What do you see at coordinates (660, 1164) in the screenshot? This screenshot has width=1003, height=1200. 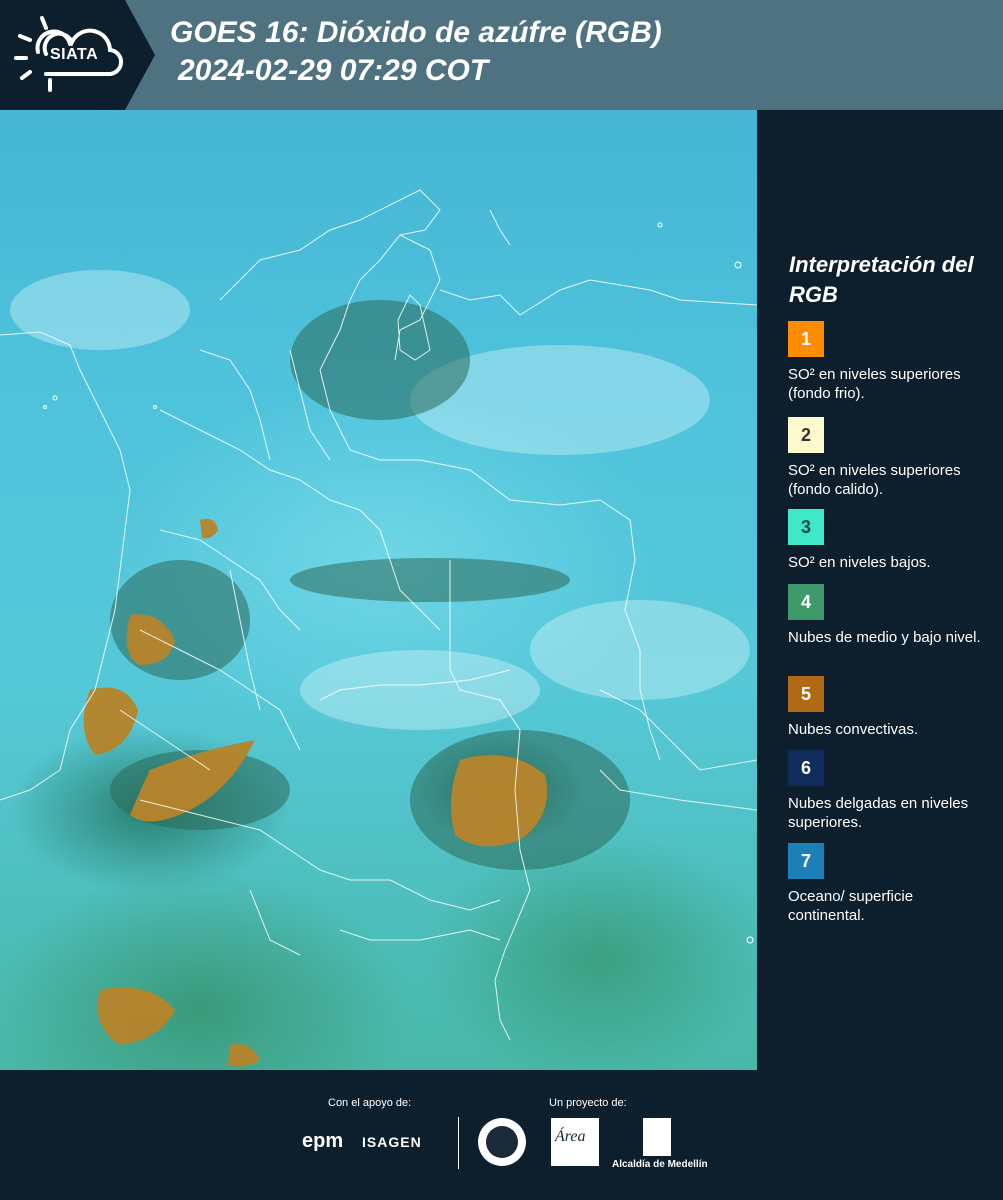 I see `alcaldia-text: Alcaldía de Medellín` at bounding box center [660, 1164].